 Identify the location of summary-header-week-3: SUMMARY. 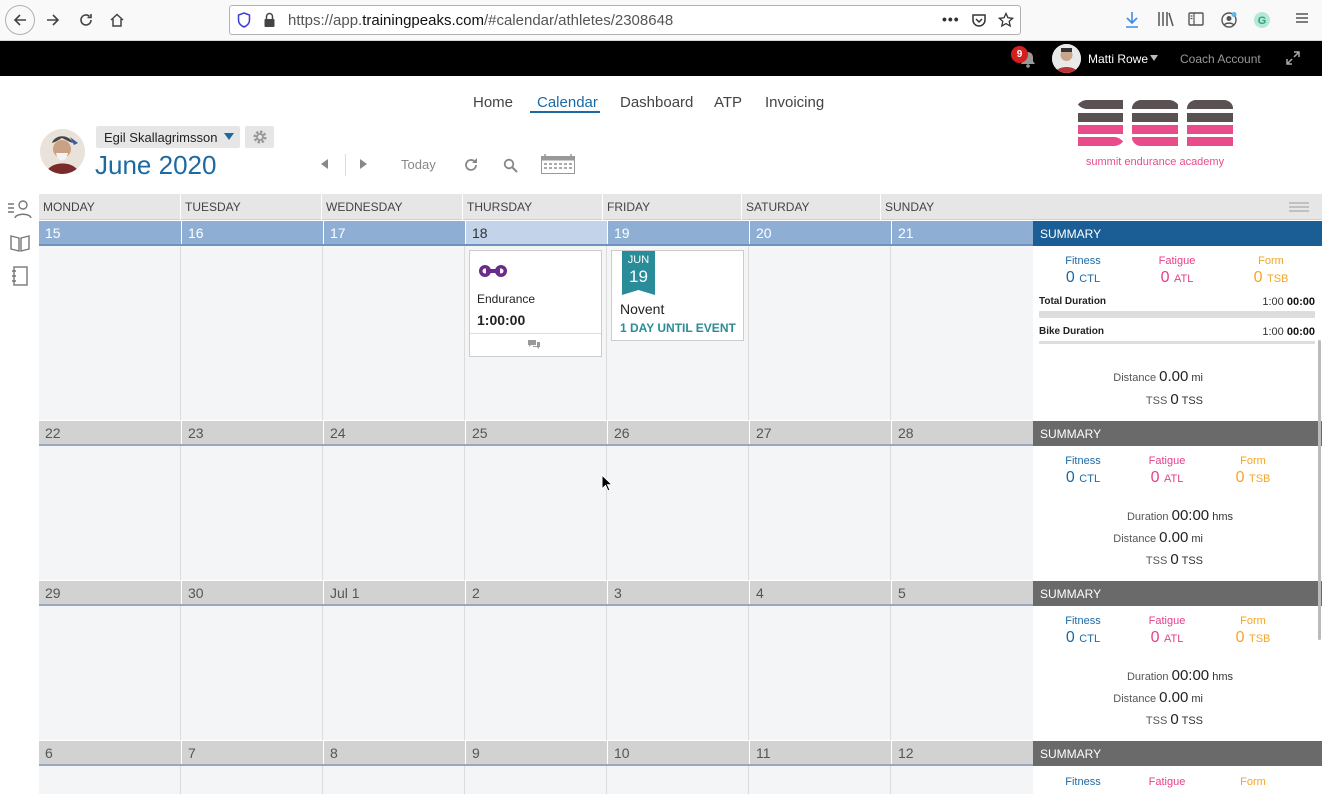
(1177, 593).